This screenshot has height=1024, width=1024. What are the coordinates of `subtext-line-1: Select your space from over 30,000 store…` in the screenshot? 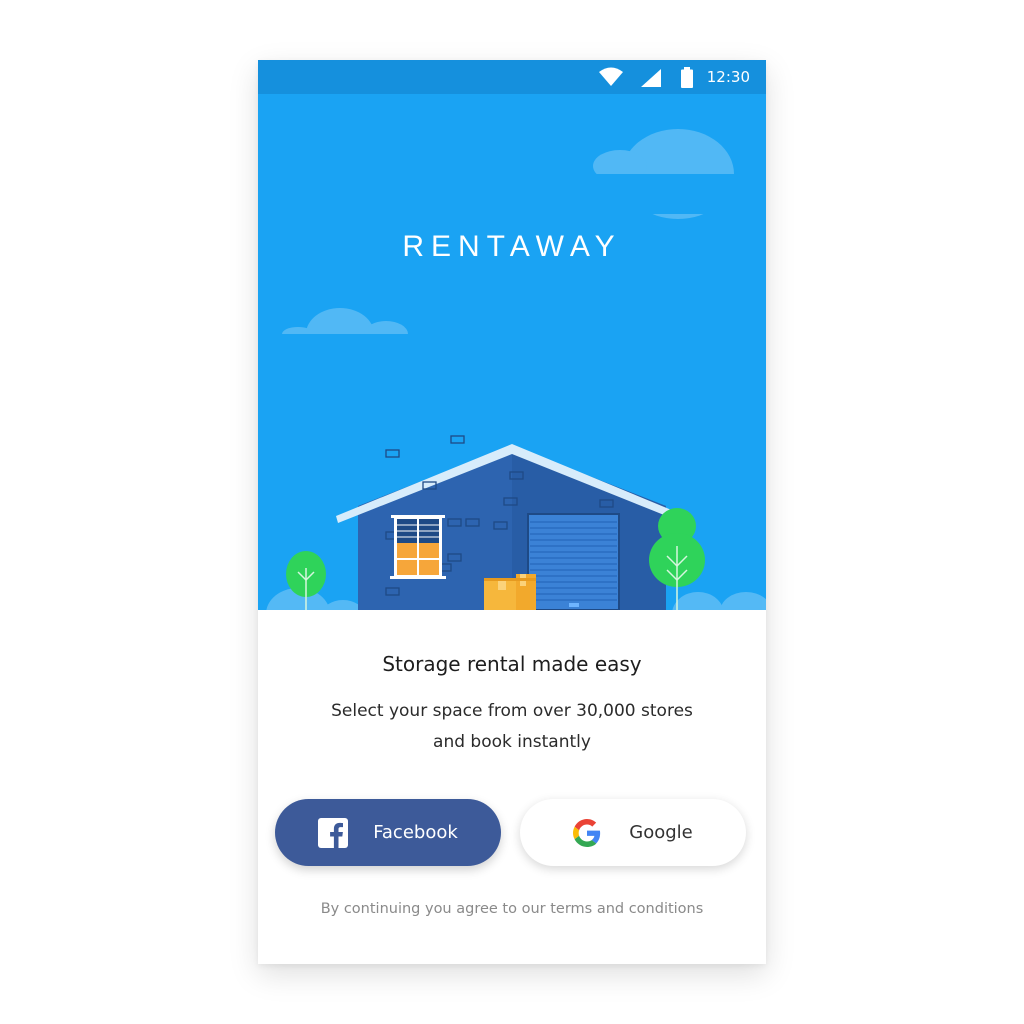 It's located at (512, 711).